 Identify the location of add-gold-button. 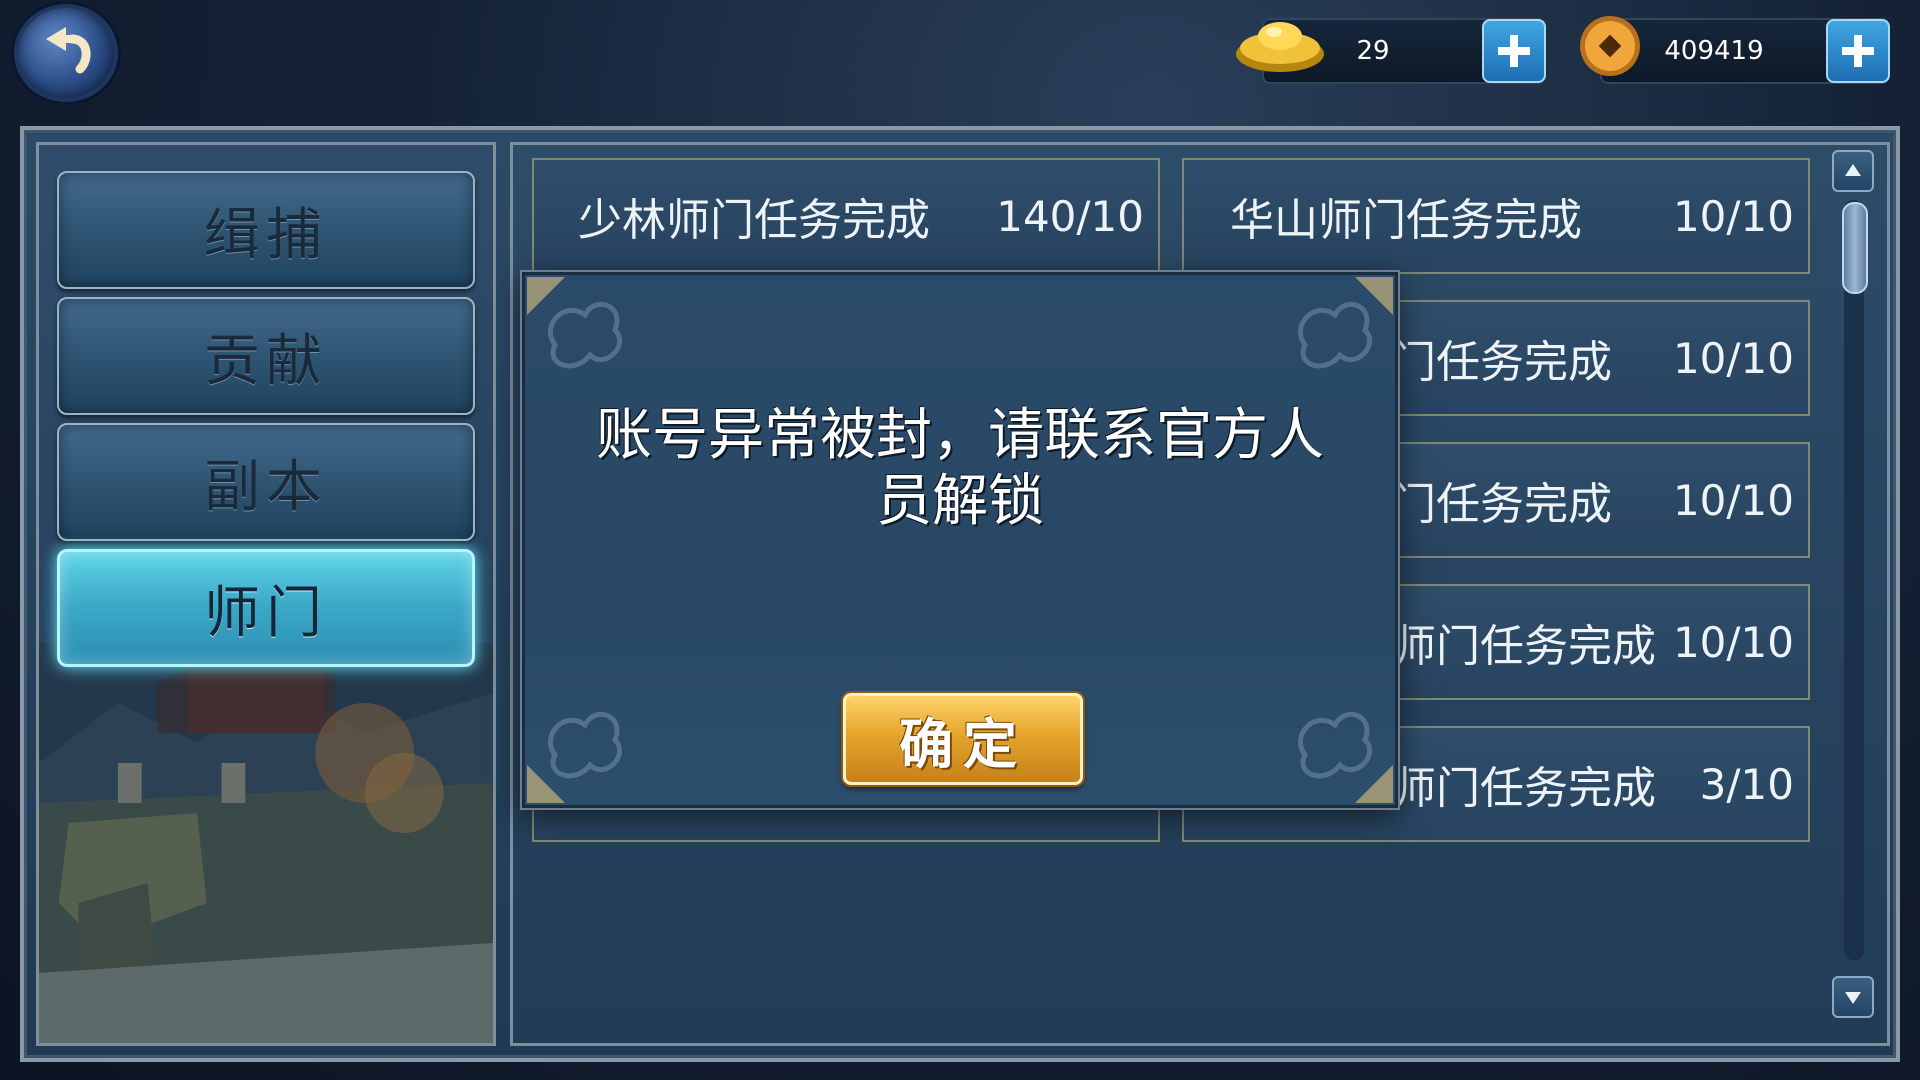
(1514, 51).